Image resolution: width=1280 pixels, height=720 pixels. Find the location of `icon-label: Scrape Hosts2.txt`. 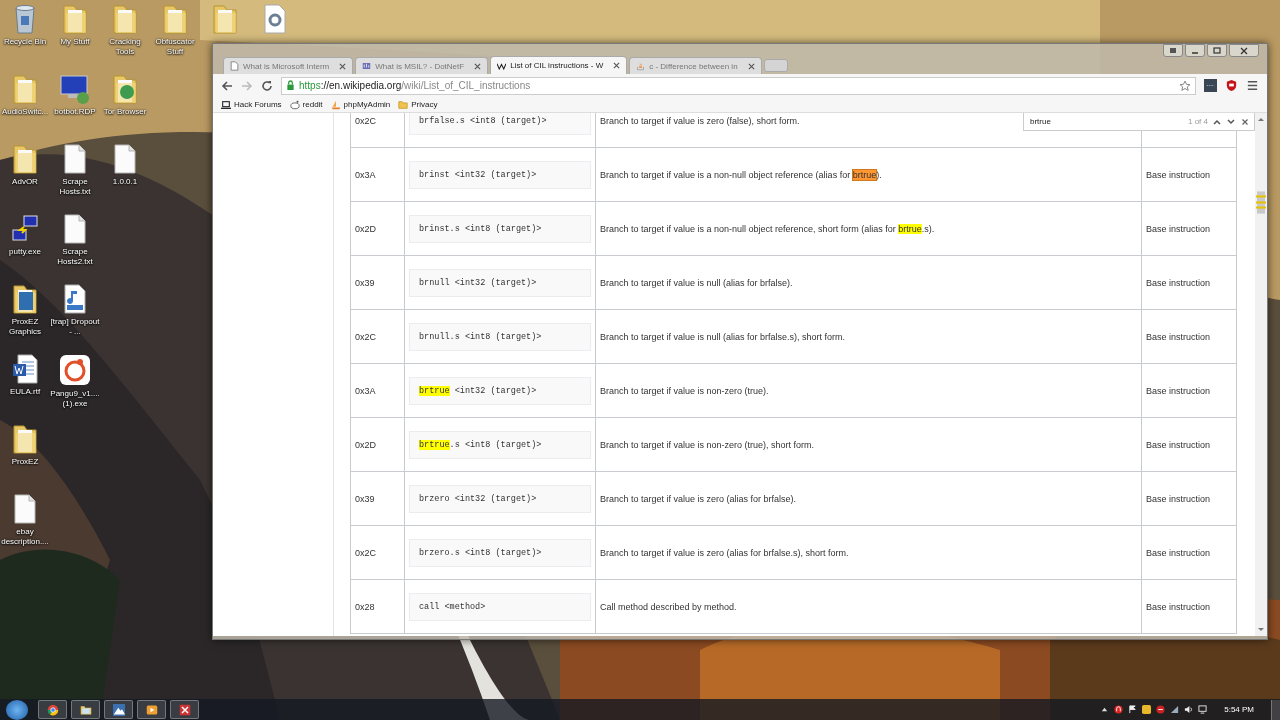

icon-label: Scrape Hosts2.txt is located at coordinates (75, 257).